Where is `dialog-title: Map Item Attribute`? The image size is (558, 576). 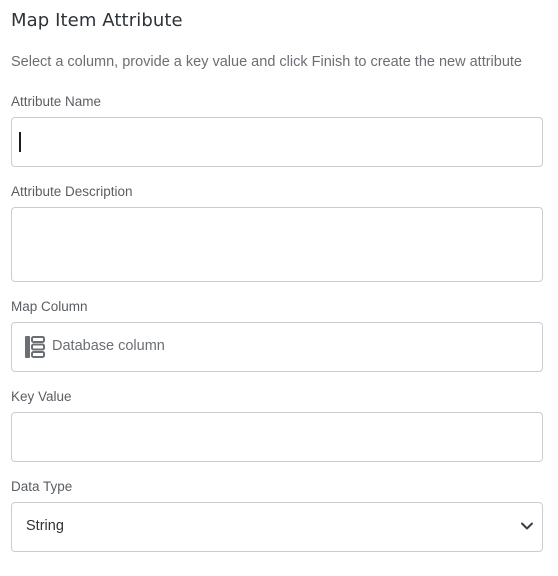
dialog-title: Map Item Attribute is located at coordinates (97, 20).